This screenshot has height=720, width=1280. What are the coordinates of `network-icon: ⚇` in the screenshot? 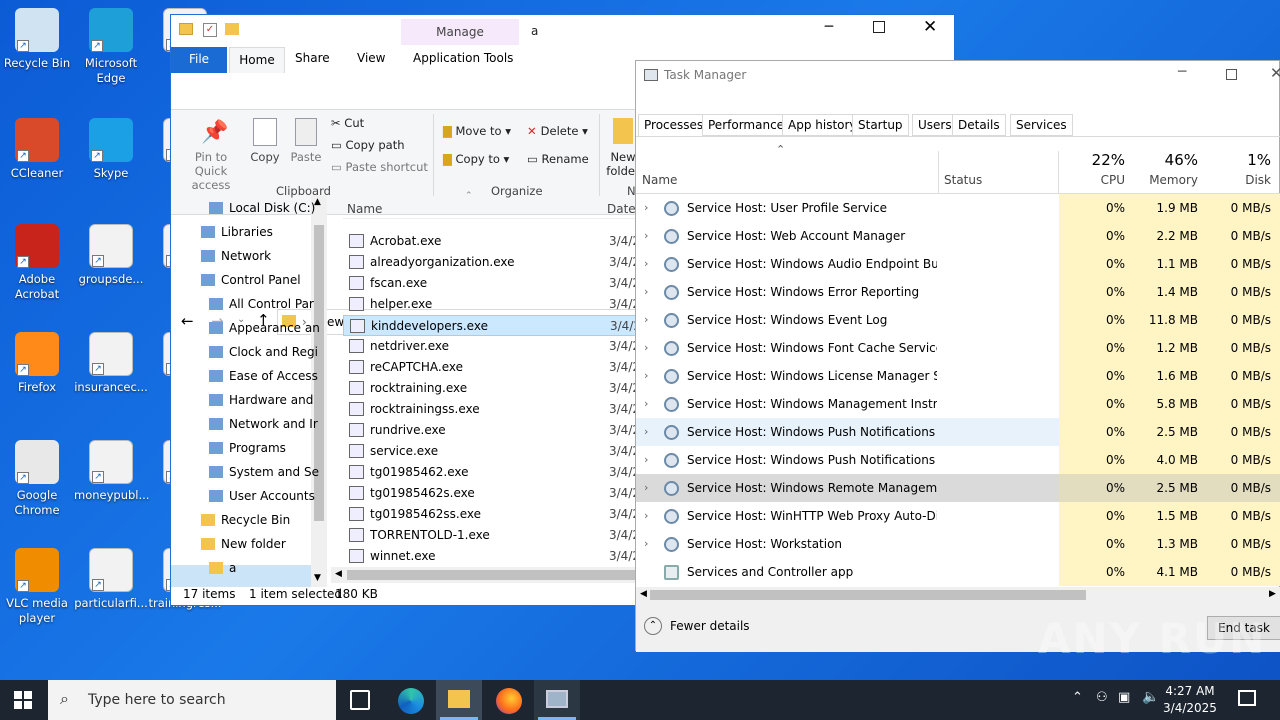 It's located at (1102, 697).